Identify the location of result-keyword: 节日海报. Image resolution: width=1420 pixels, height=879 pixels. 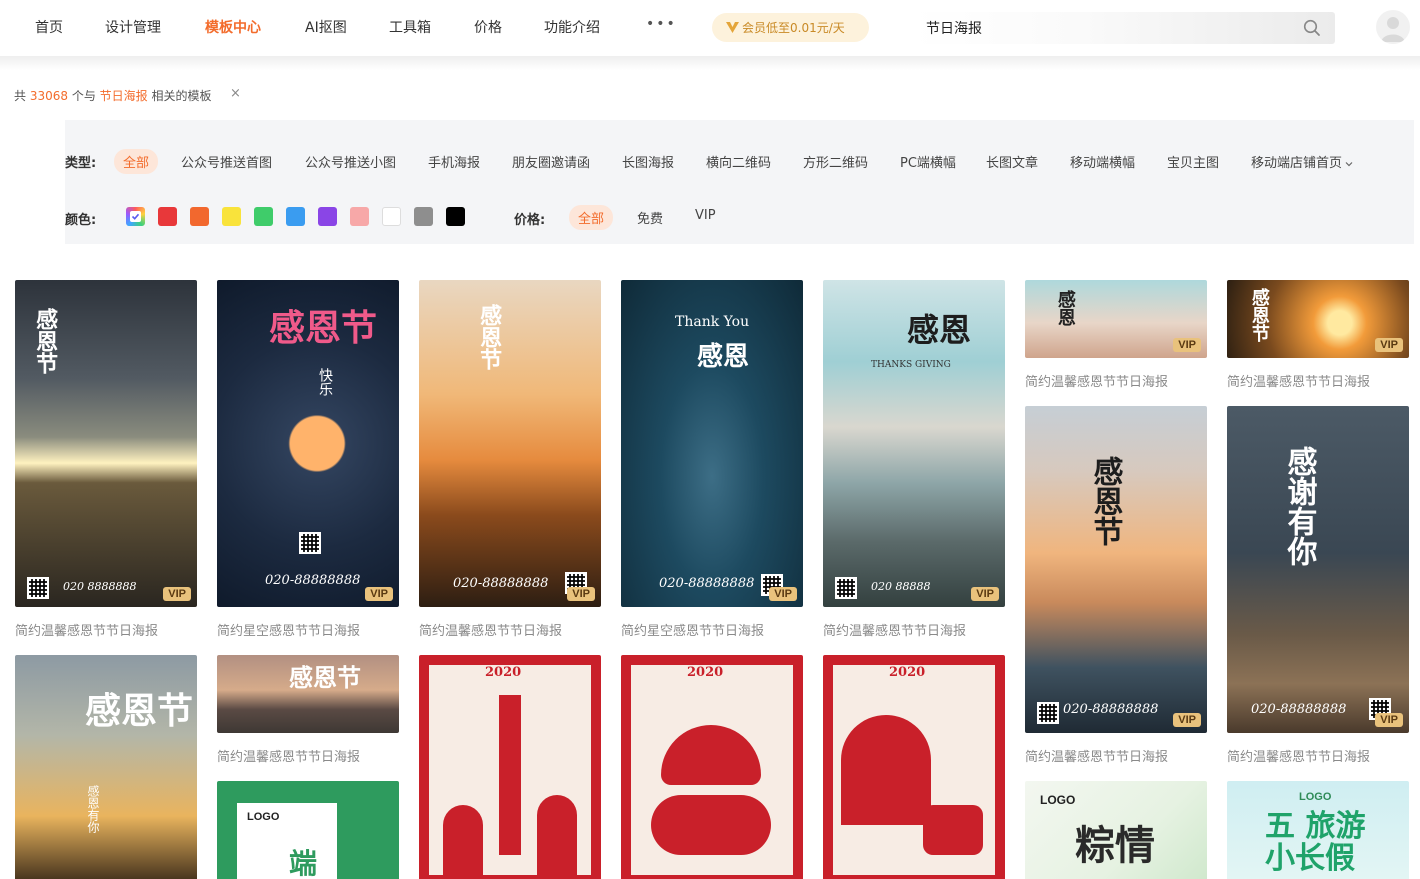
(123, 96).